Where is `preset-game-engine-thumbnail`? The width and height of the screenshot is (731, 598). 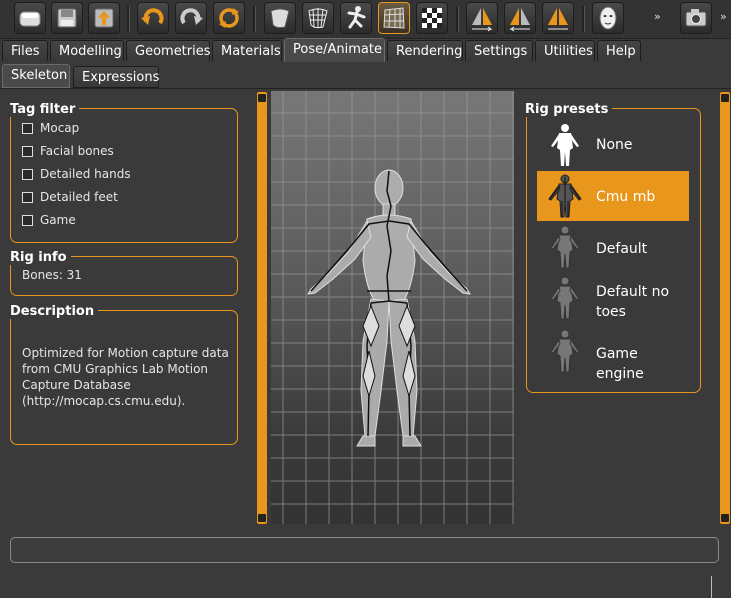
preset-game-engine-thumbnail is located at coordinates (565, 351).